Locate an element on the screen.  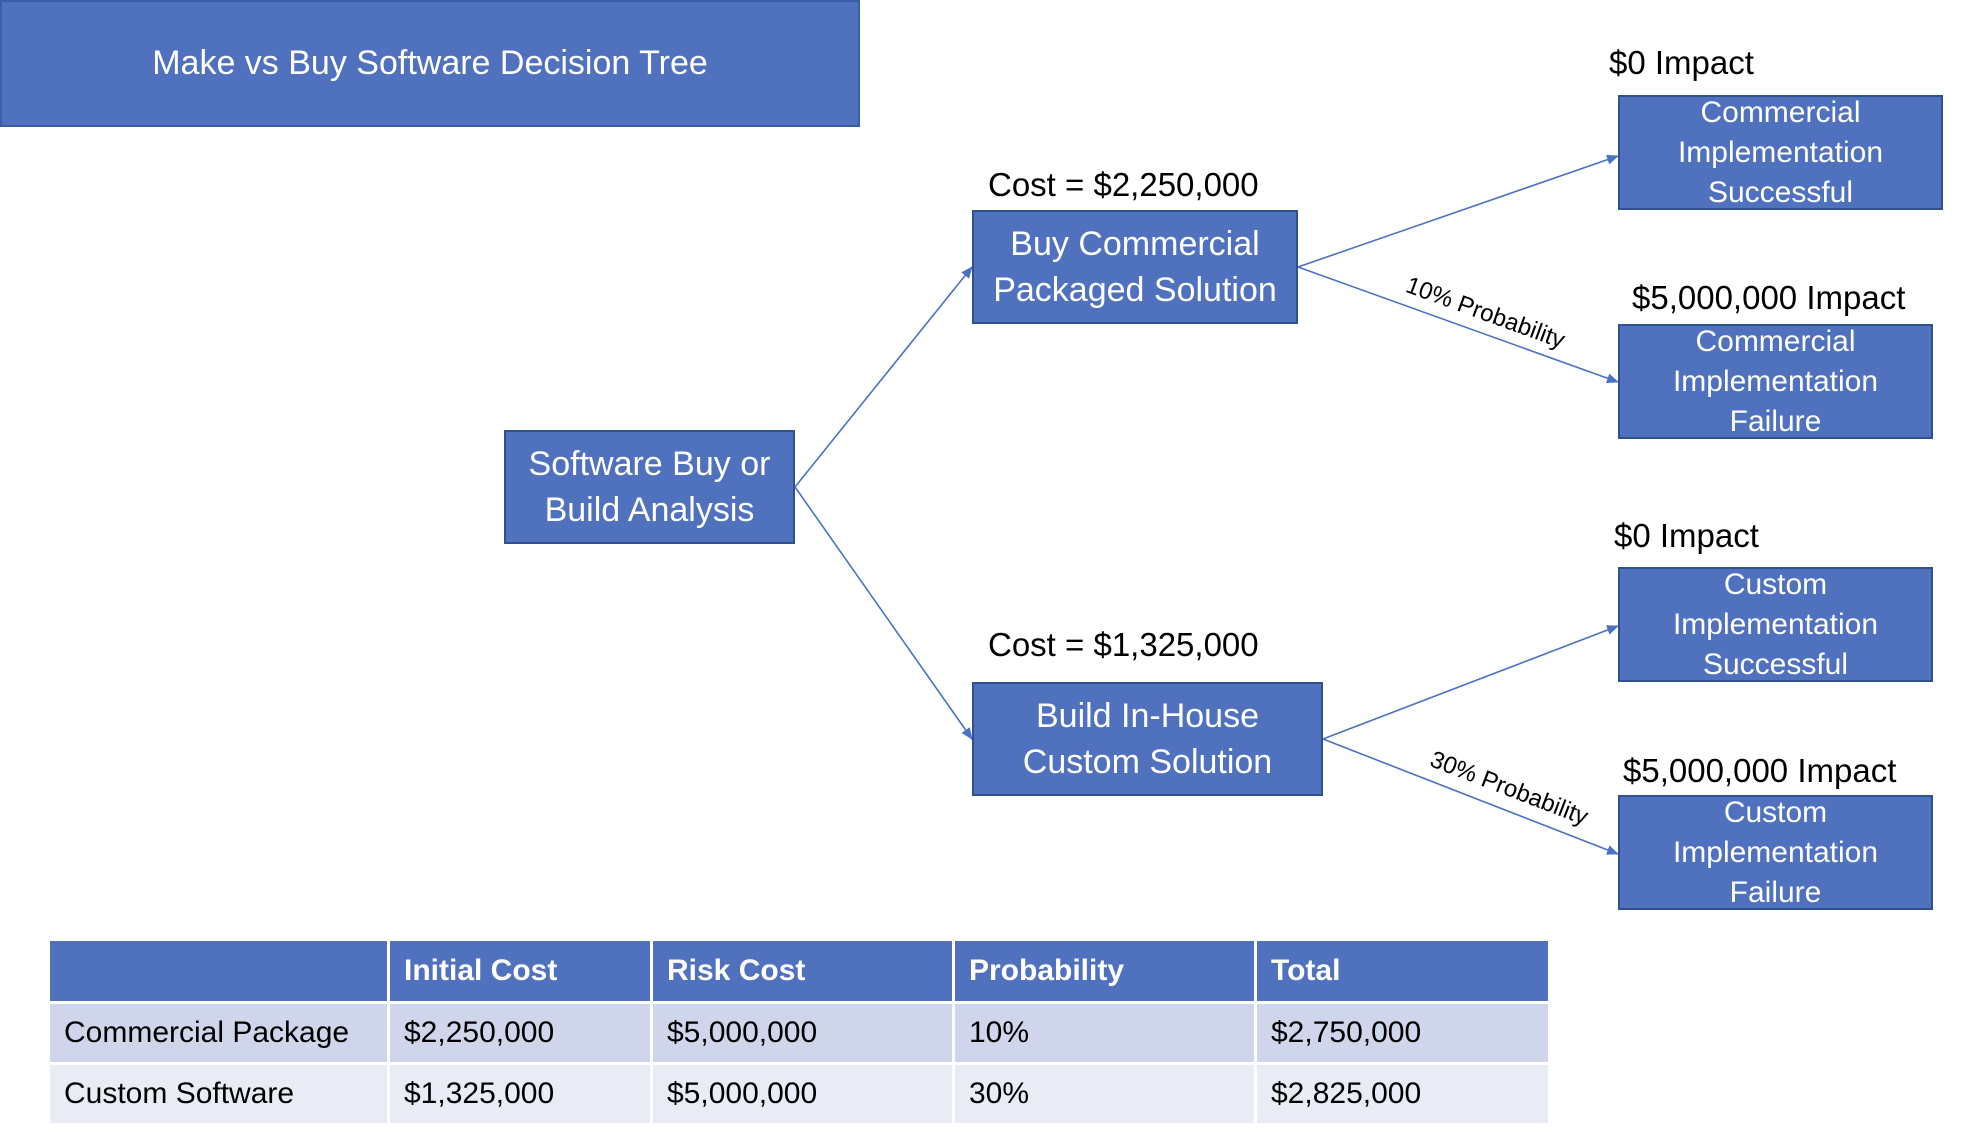
custom-success-node: Custom Implementation Successful is located at coordinates (1775, 624).